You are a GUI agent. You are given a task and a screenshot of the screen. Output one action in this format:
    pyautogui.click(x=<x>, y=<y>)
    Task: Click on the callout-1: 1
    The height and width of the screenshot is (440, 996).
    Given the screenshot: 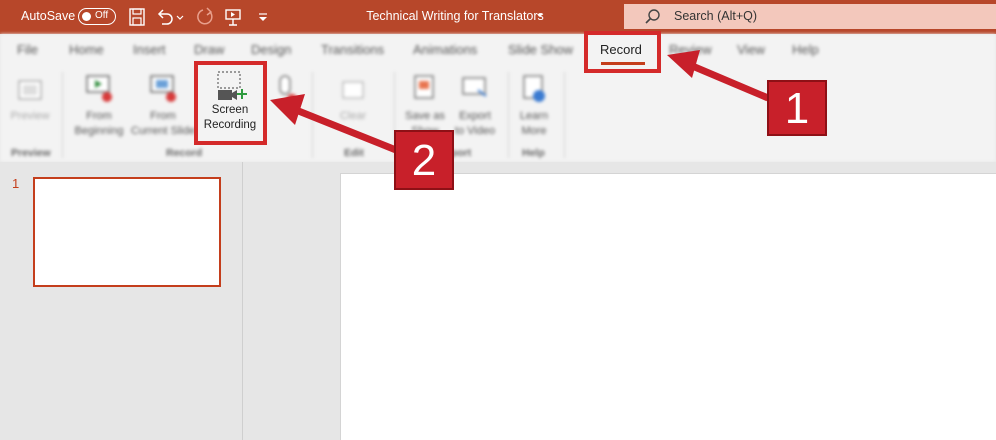 What is the action you would take?
    pyautogui.click(x=797, y=108)
    